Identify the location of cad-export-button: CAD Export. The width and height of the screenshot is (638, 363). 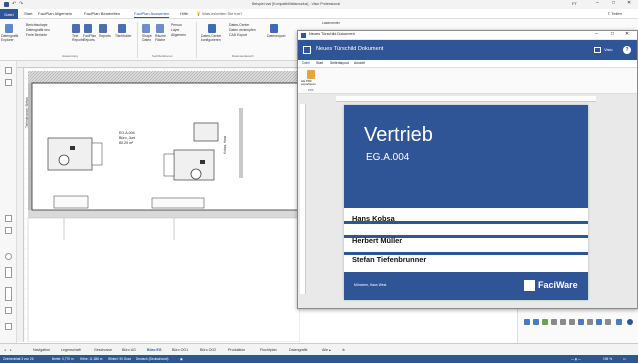
(238, 35).